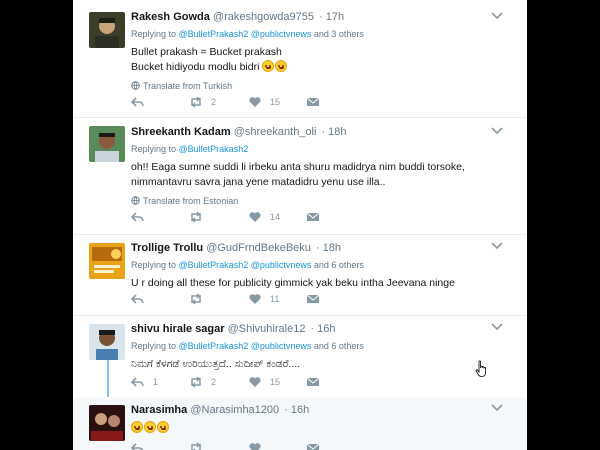  Describe the element at coordinates (188, 86) in the screenshot. I see `translate-label: Translate from Turkish` at that location.